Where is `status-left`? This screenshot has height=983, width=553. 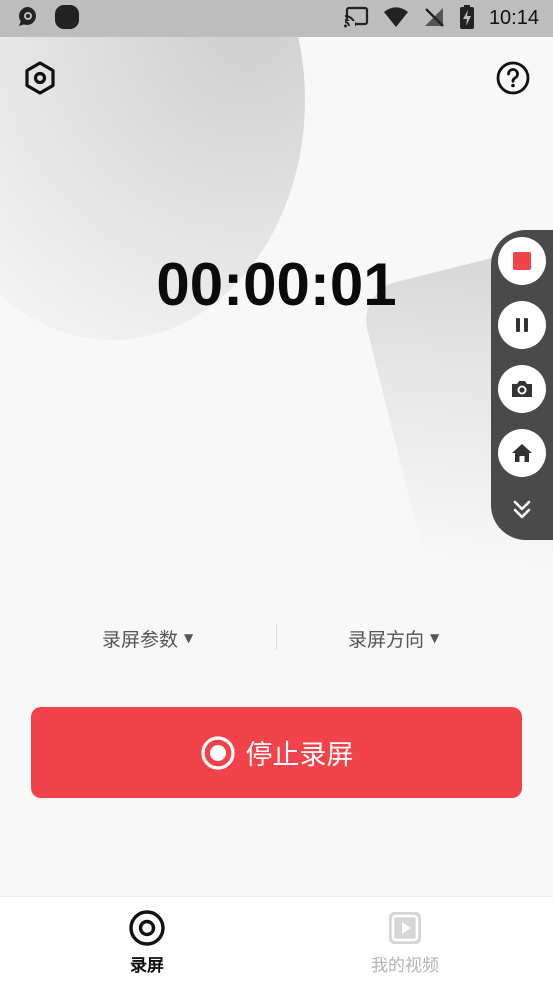
status-left is located at coordinates (48, 19).